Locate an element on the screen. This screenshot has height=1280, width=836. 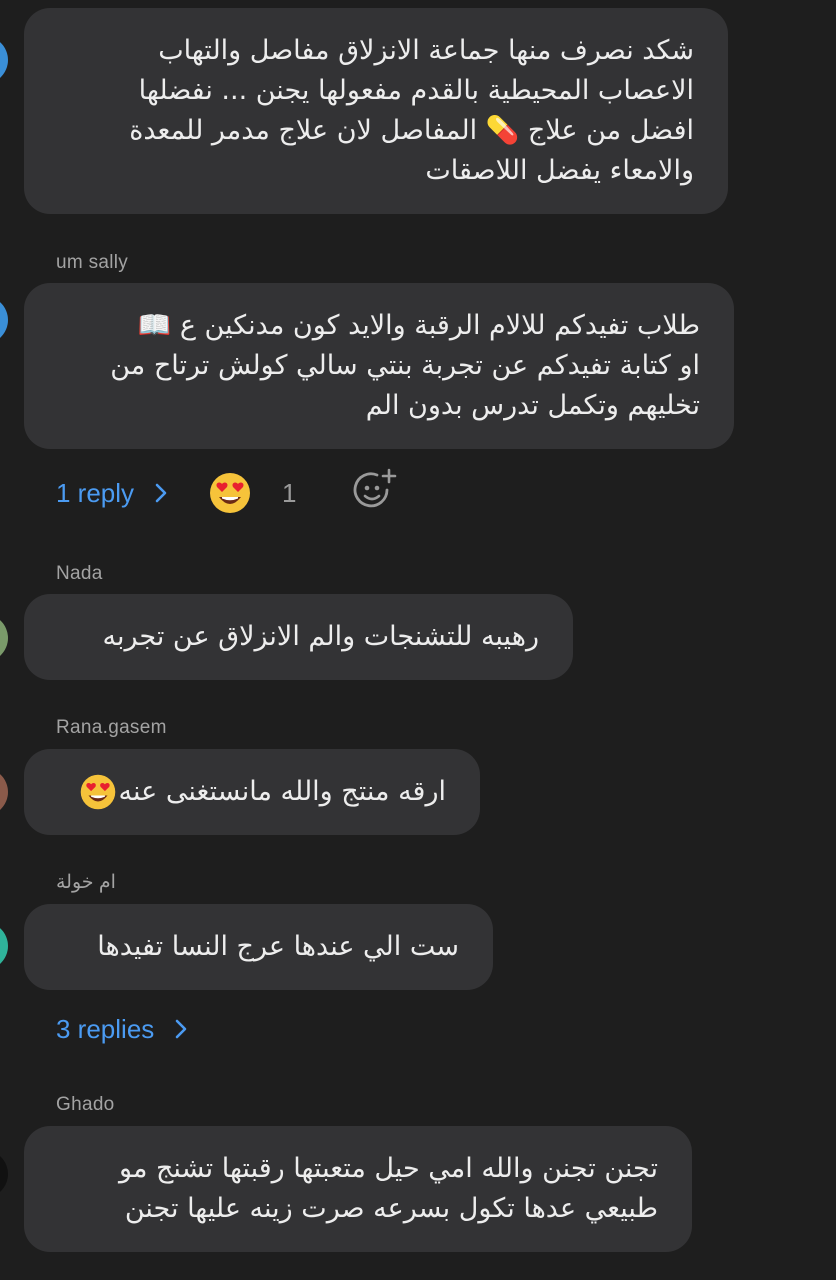
view-replies-link: 3 replies is located at coordinates (122, 1029).